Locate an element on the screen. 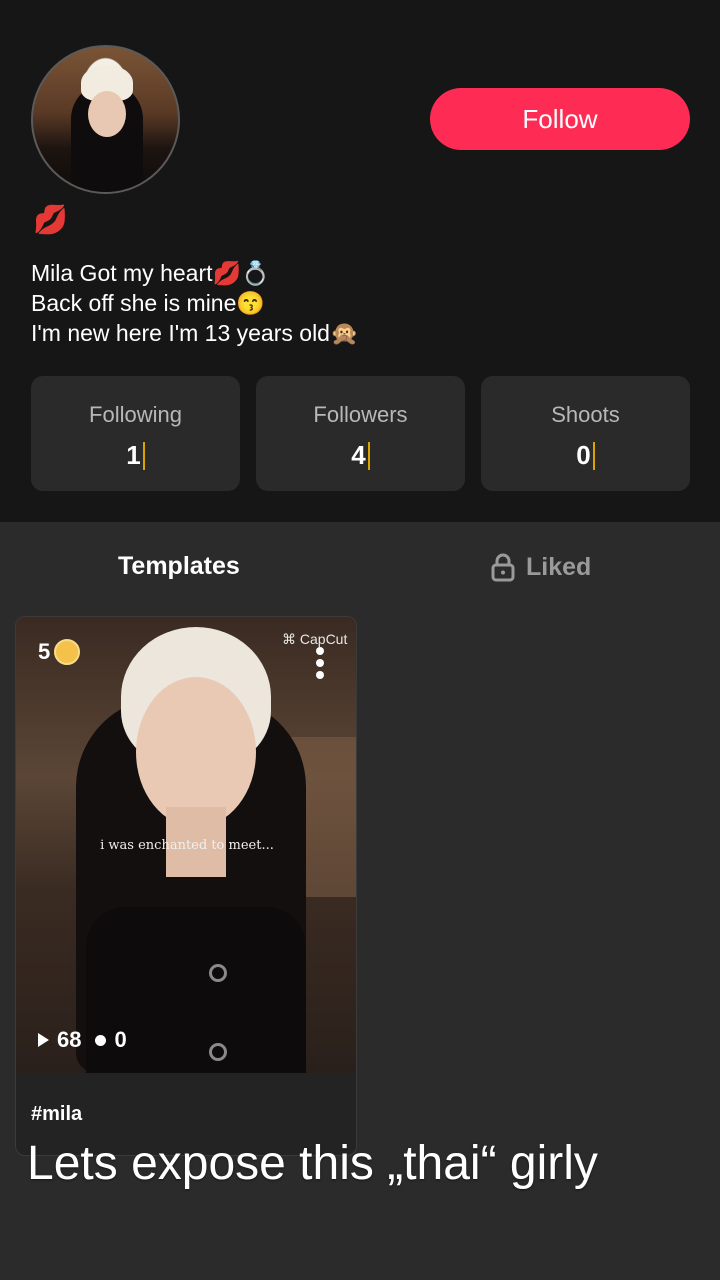 This screenshot has width=720, height=1280. follow-button: Follow is located at coordinates (560, 119).